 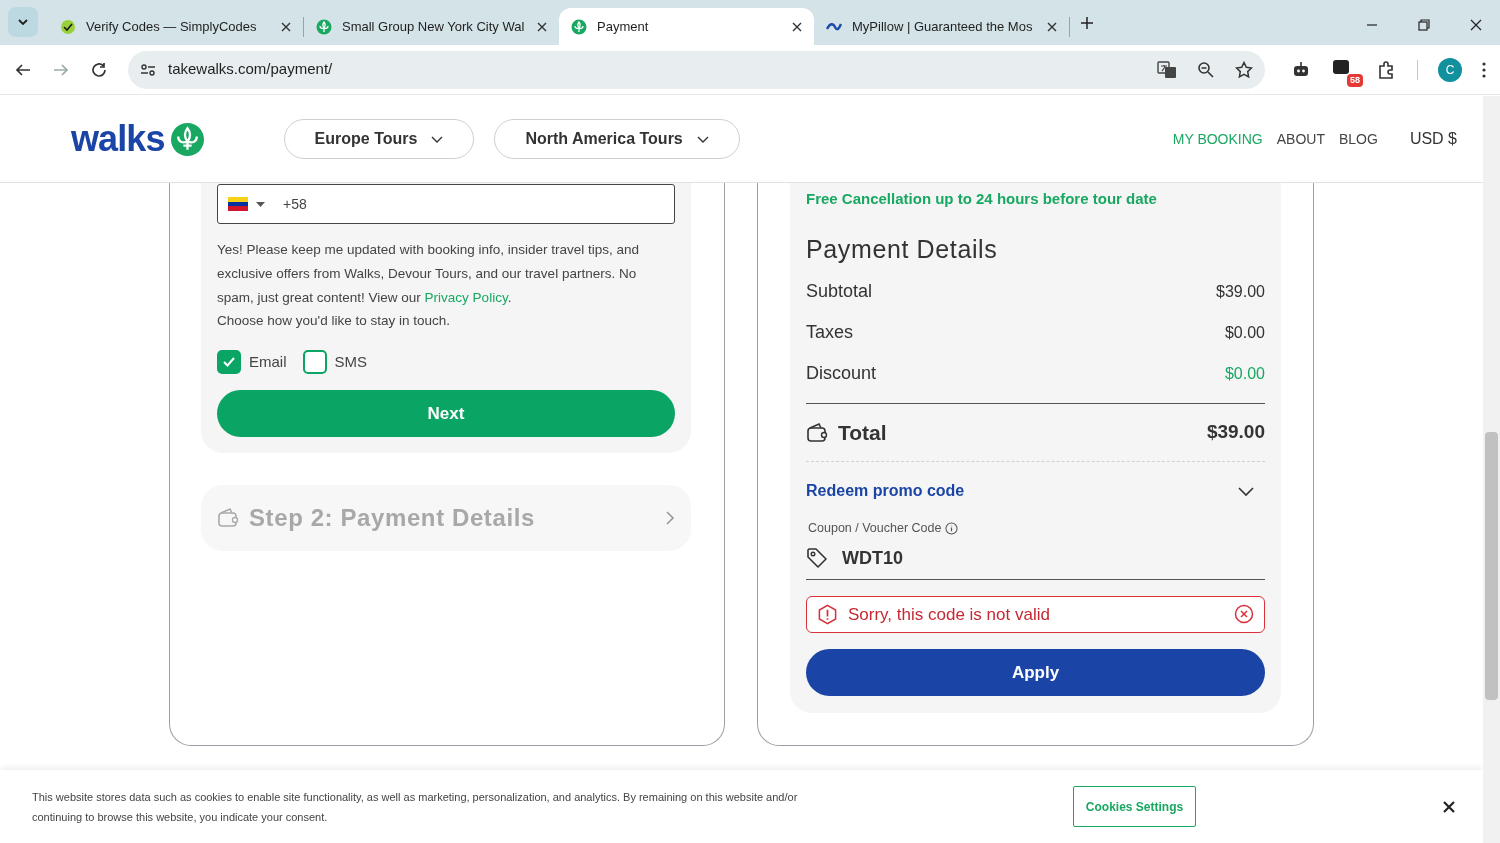 I want to click on zoom-icon, so click(x=1206, y=69).